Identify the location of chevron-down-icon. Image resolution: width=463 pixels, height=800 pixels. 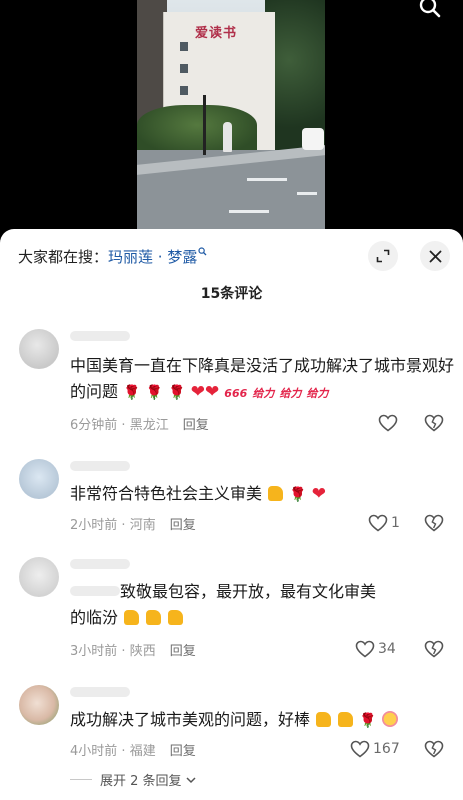
(191, 779).